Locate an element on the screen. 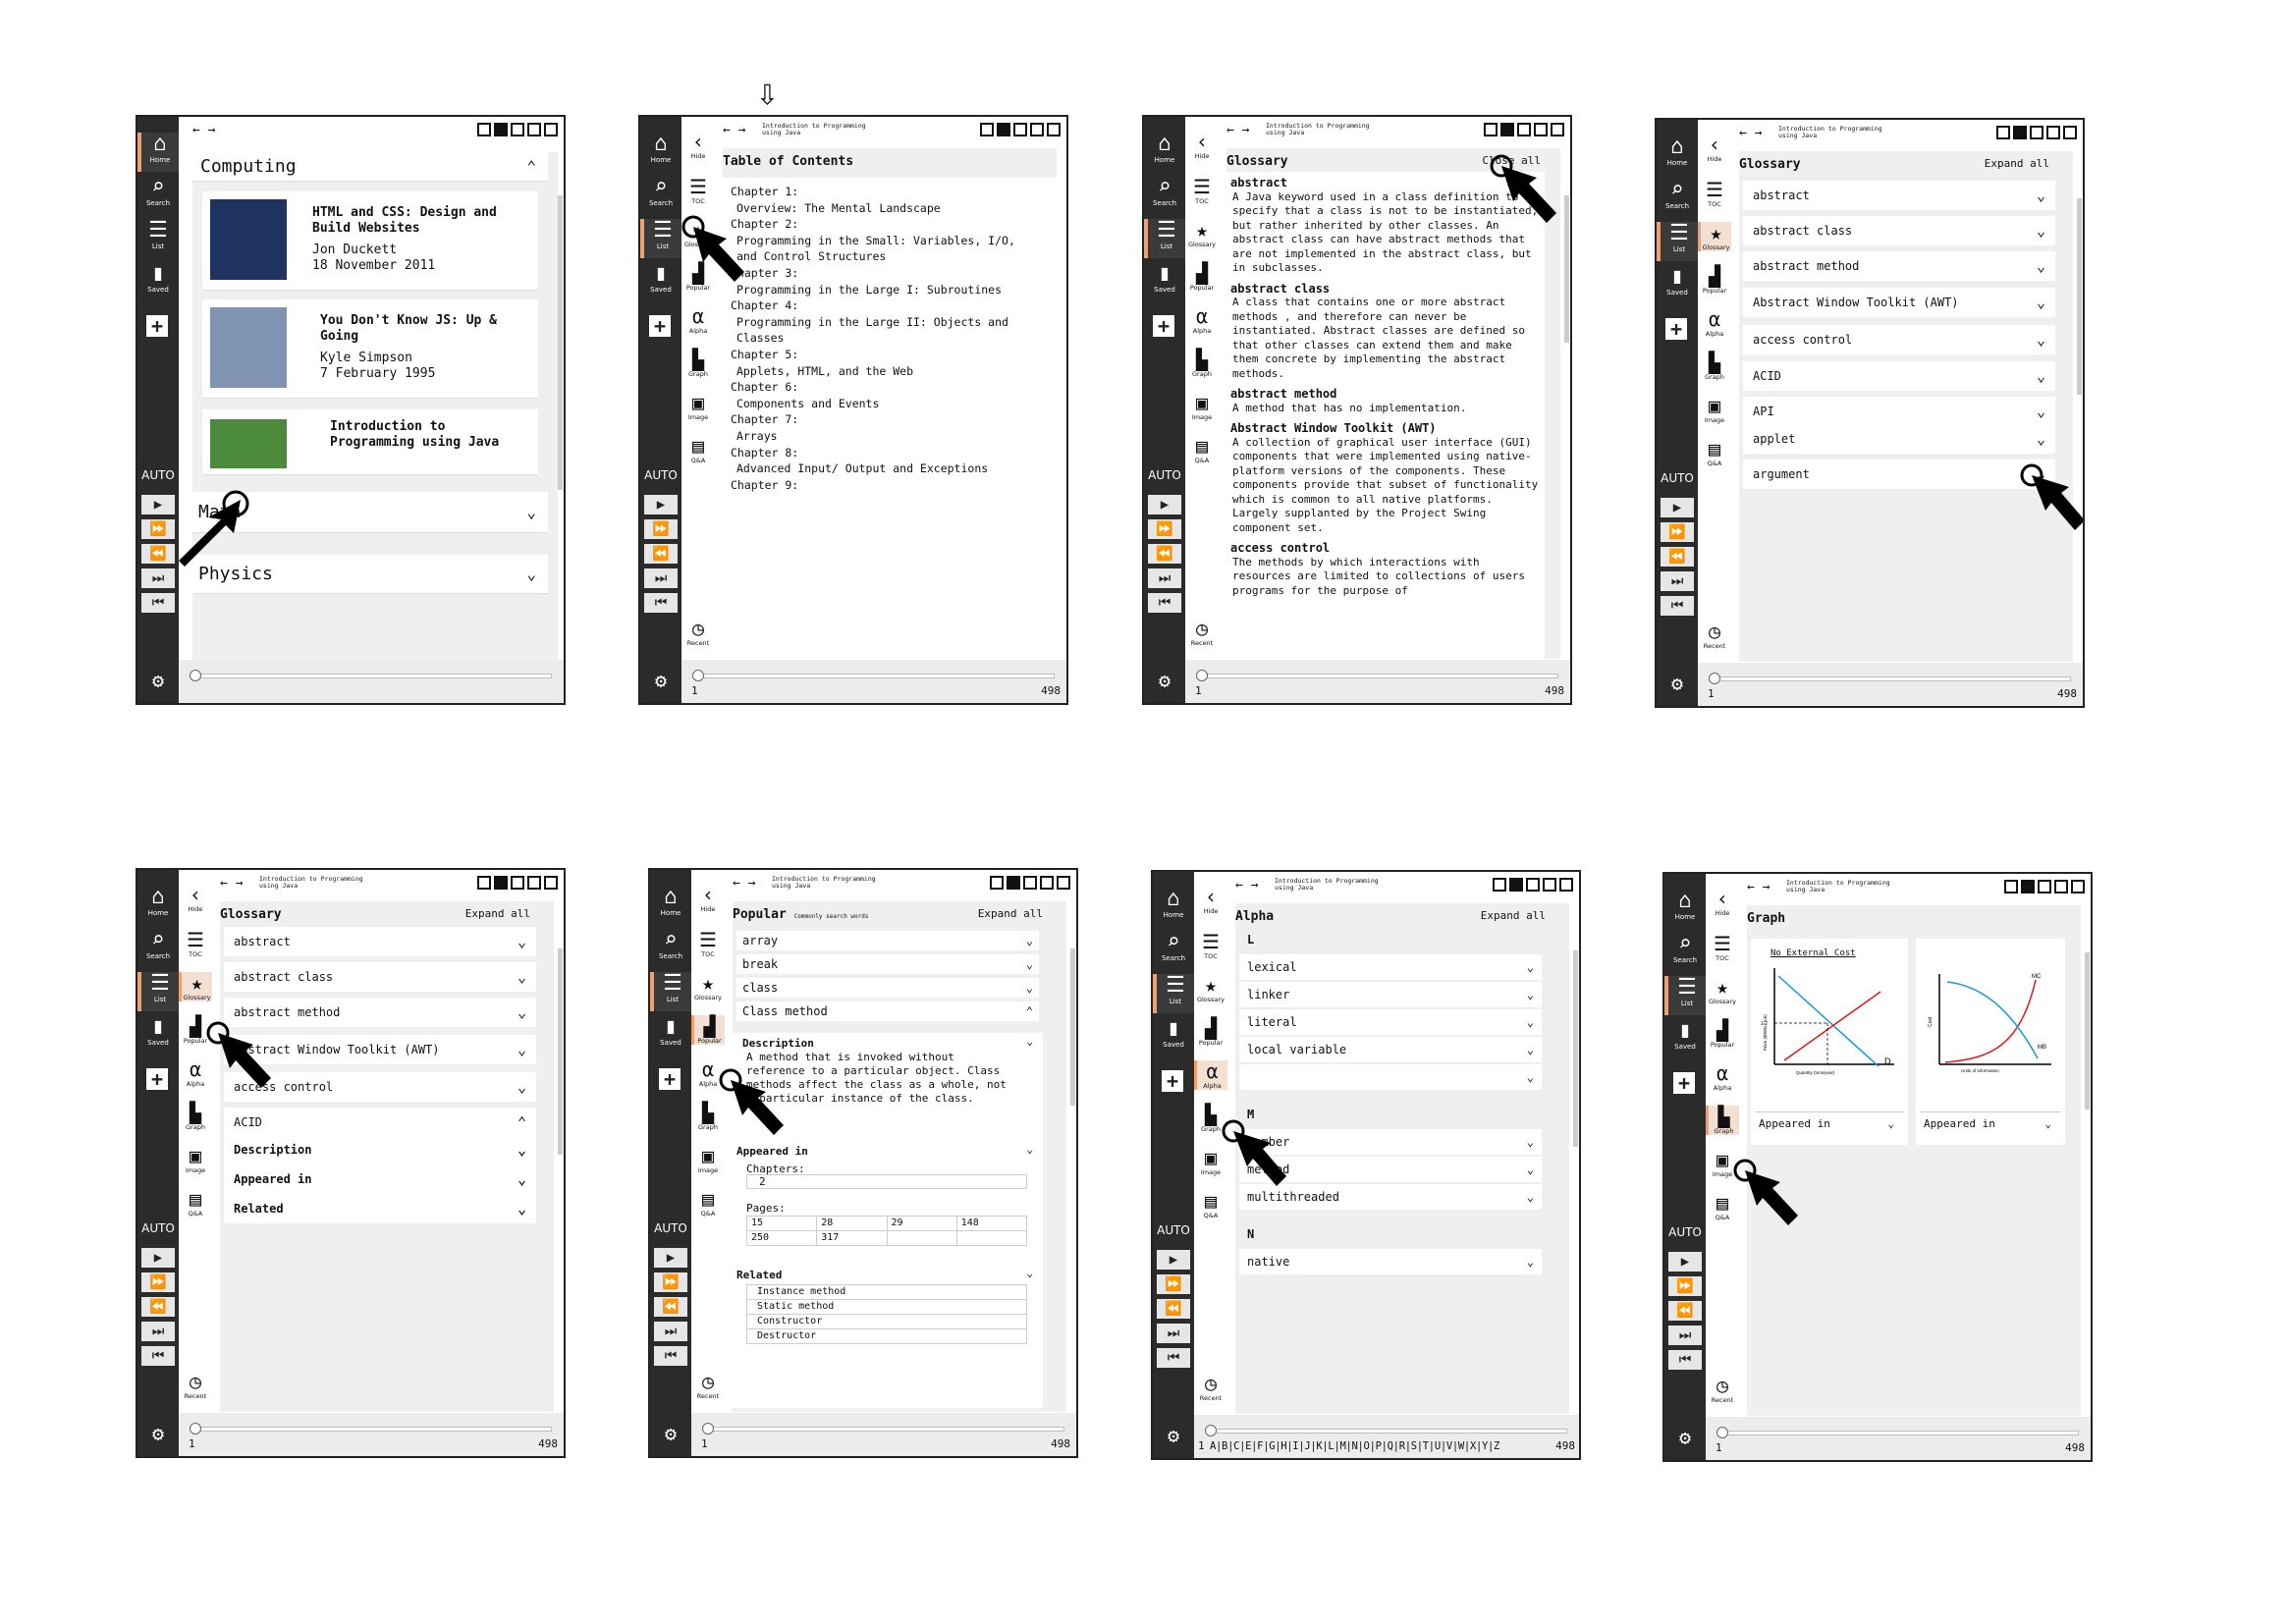 The image size is (2288, 1624). toc-chapter-title: Overview: The Mental Landscape is located at coordinates (890, 208).